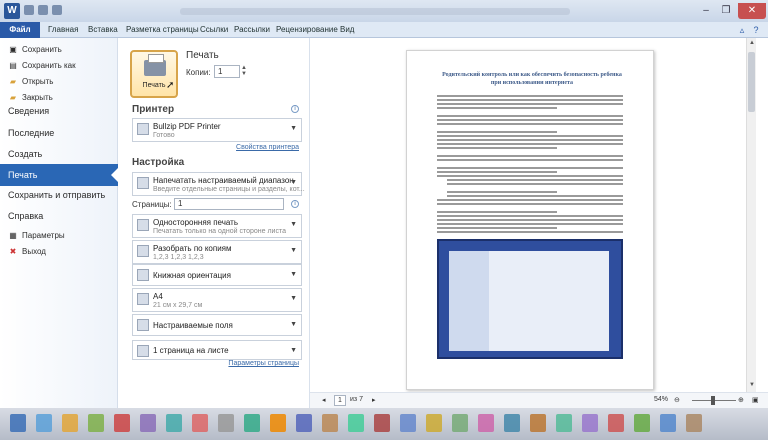  What do you see at coordinates (229, 204) in the screenshot?
I see `pages-input: 1` at bounding box center [229, 204].